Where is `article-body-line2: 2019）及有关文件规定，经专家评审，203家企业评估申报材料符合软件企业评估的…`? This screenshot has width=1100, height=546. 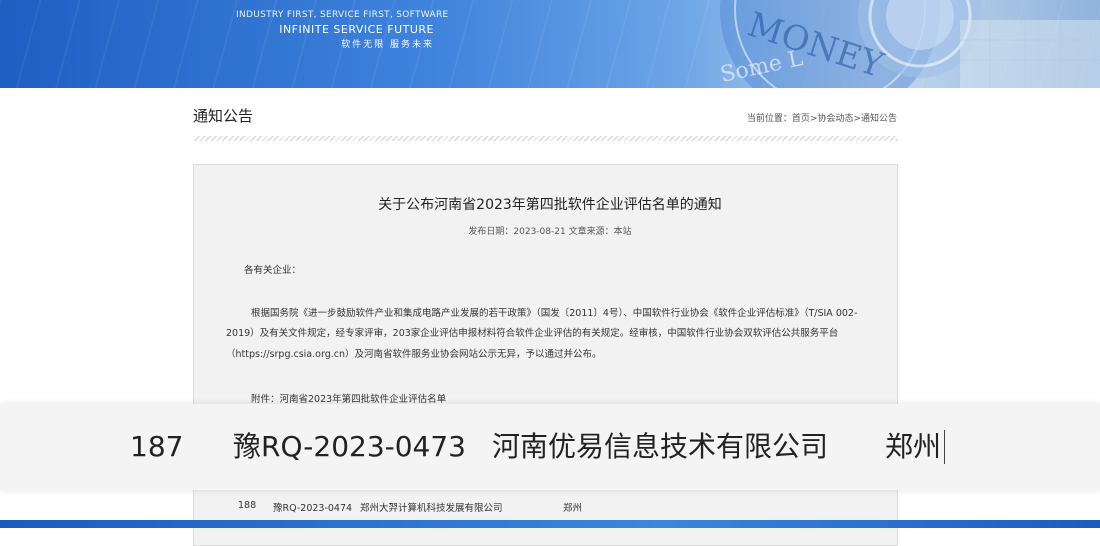 article-body-line2: 2019）及有关文件规定，经专家评审，203家企业评估申报材料符合软件企业评估的… is located at coordinates (532, 333).